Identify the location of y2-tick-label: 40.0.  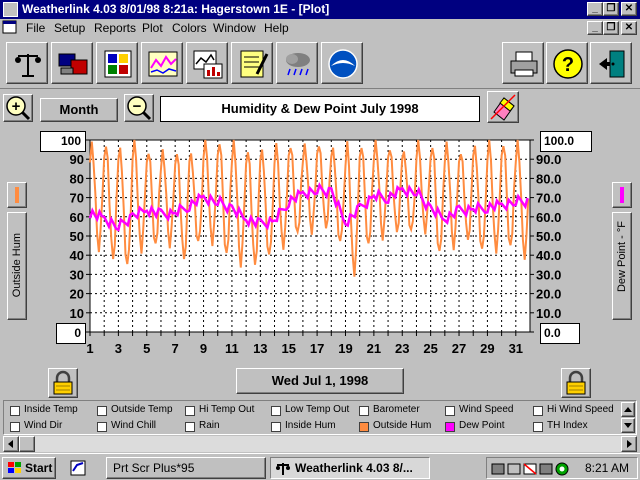
(548, 255).